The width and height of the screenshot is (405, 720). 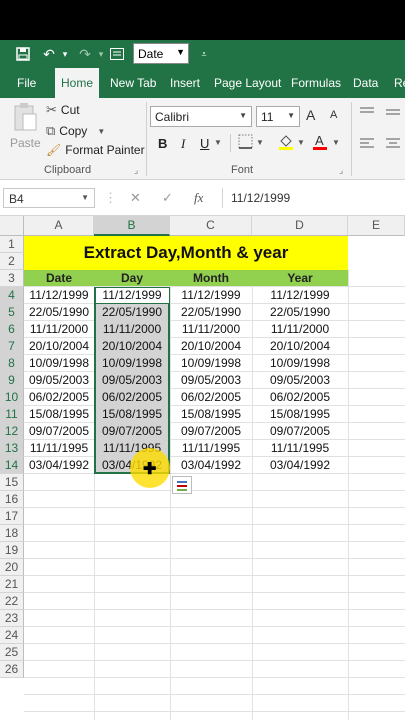 What do you see at coordinates (376, 226) in the screenshot?
I see `column-header-e: E` at bounding box center [376, 226].